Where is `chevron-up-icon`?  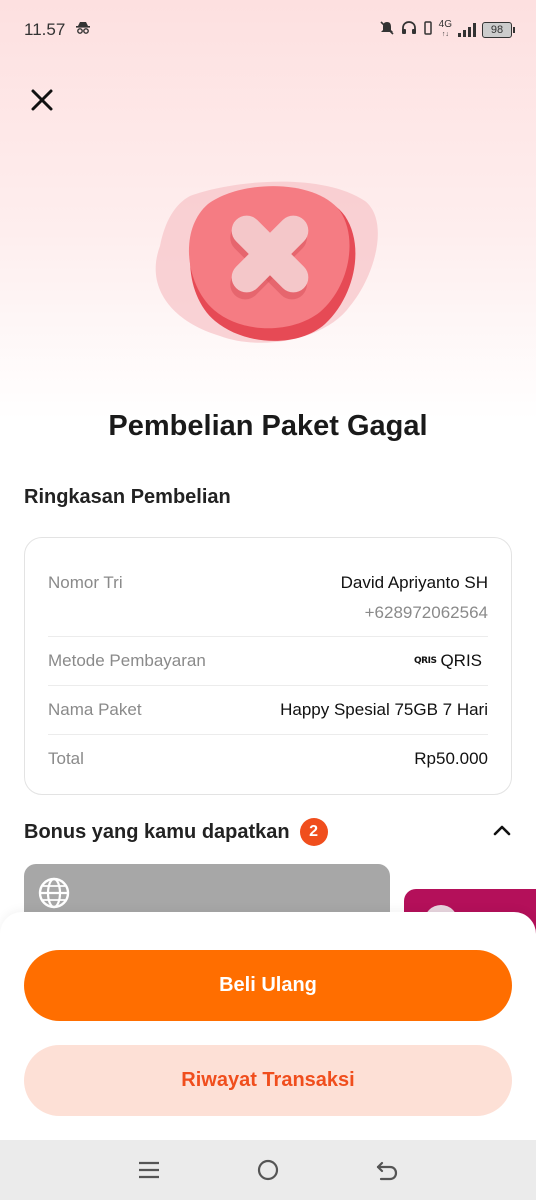
chevron-up-icon is located at coordinates (502, 832).